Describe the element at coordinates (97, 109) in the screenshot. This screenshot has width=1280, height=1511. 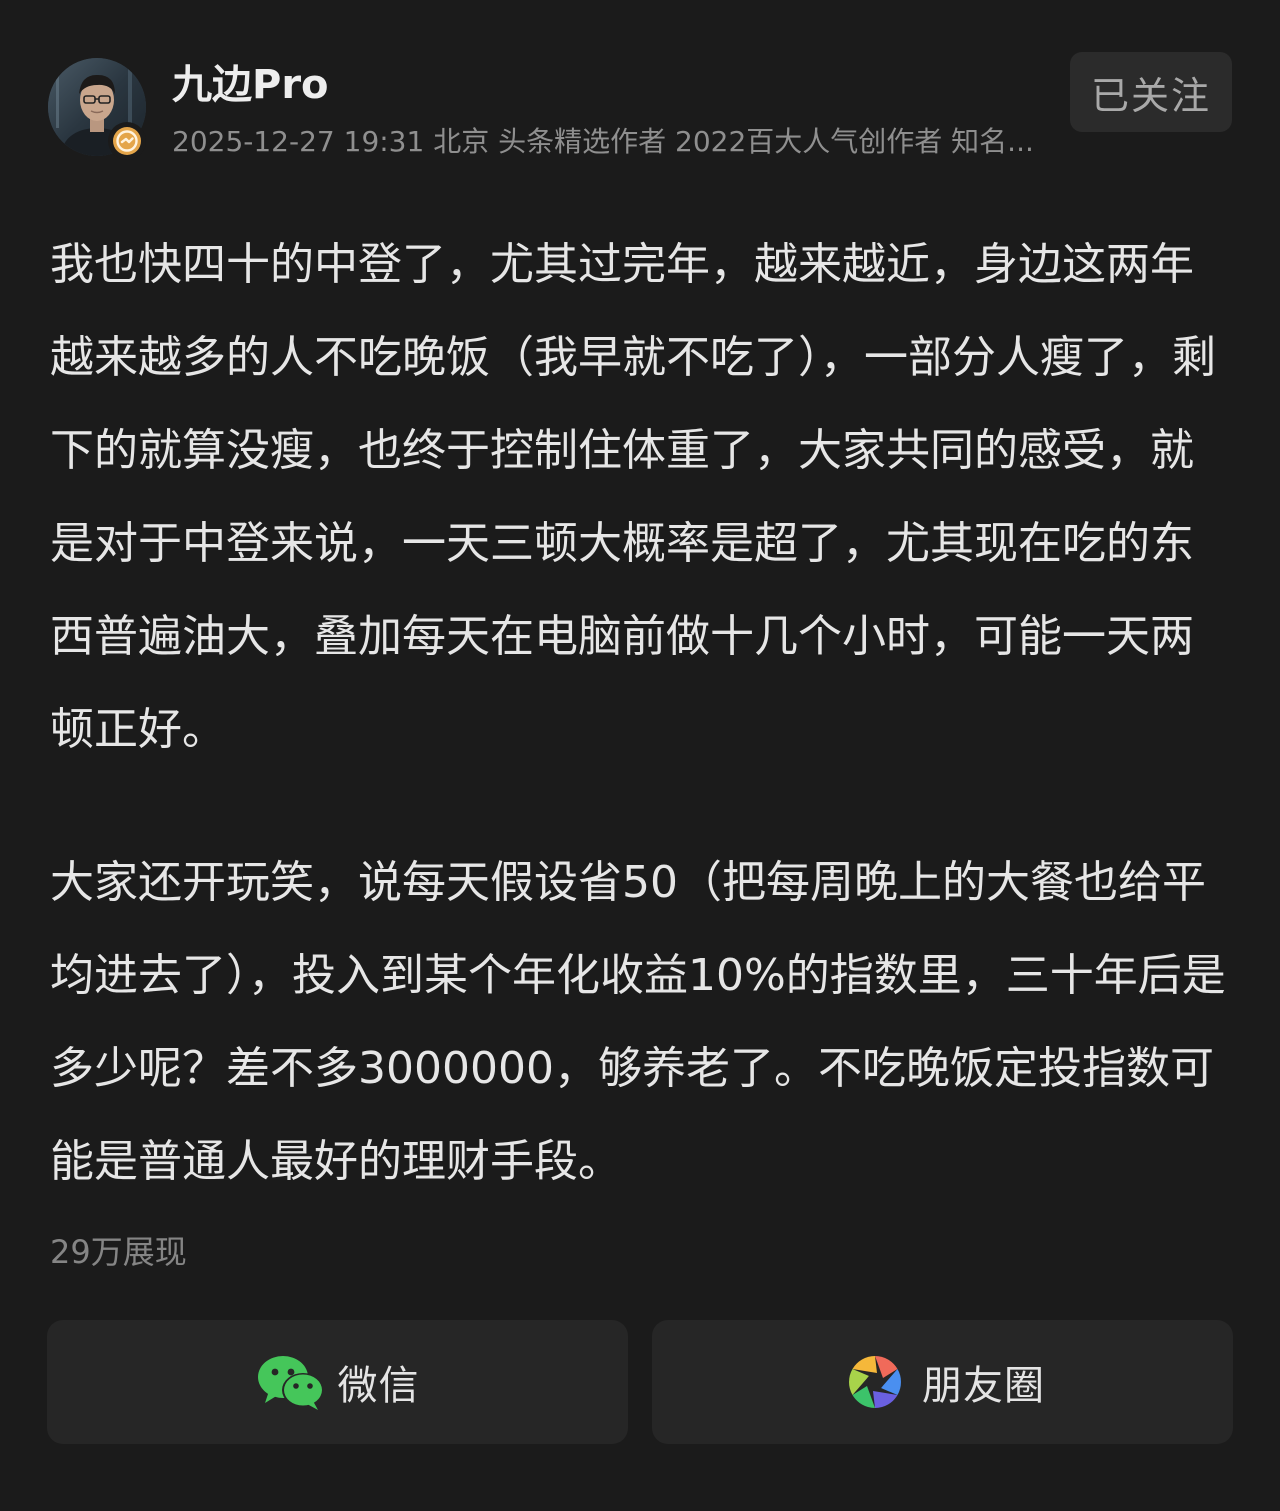
I see `author-avatar` at that location.